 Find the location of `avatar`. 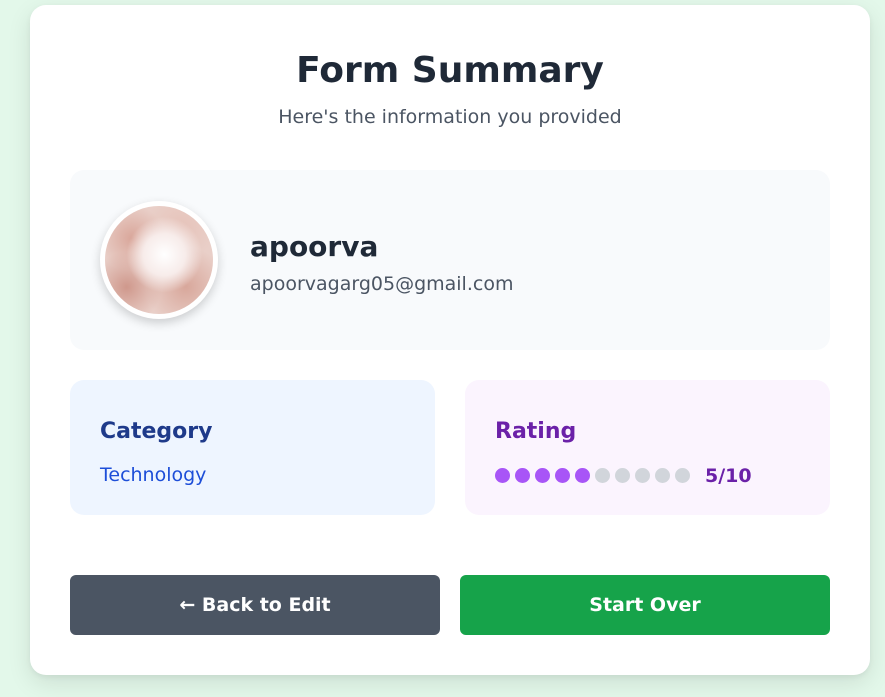

avatar is located at coordinates (159, 260).